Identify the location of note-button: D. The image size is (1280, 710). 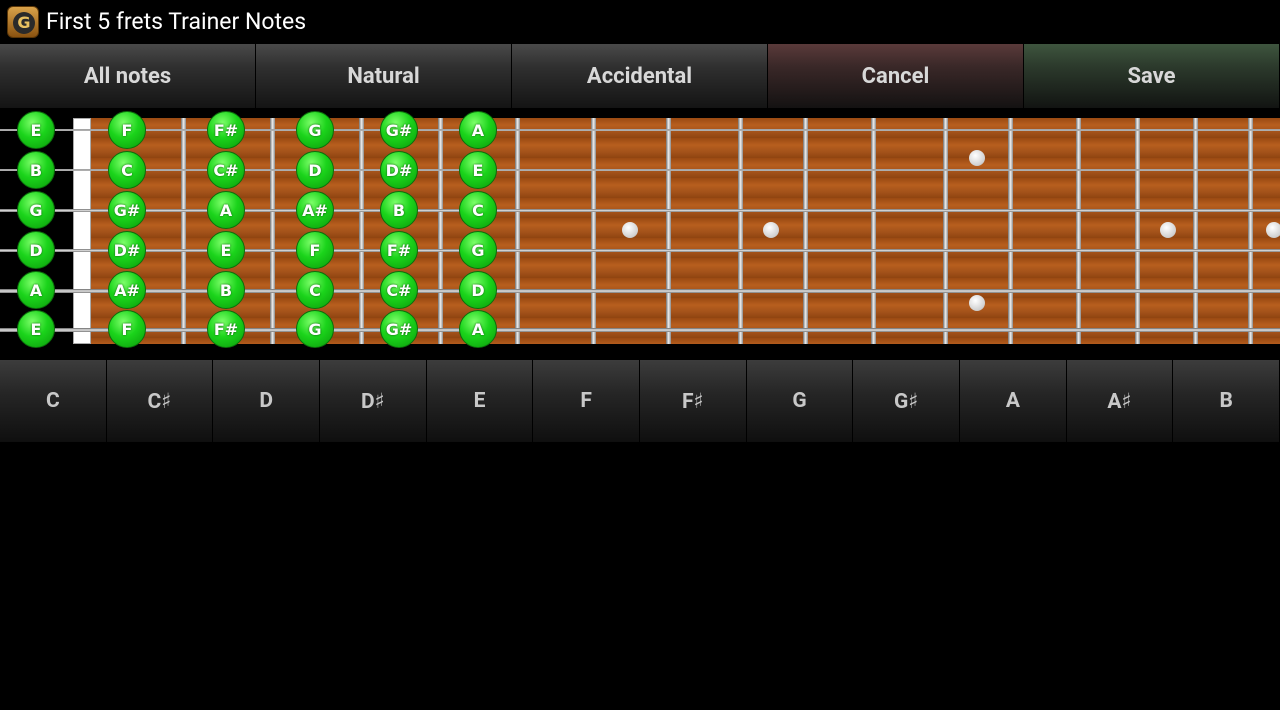
(267, 401).